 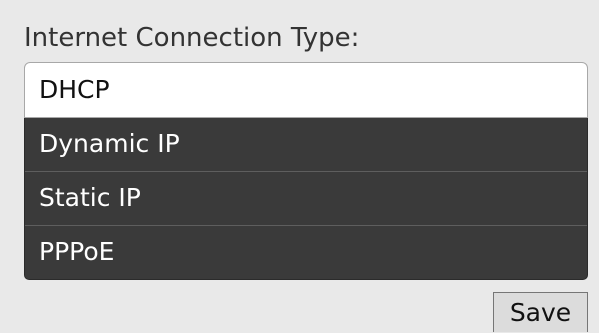 I want to click on save-button: Save, so click(x=540, y=312).